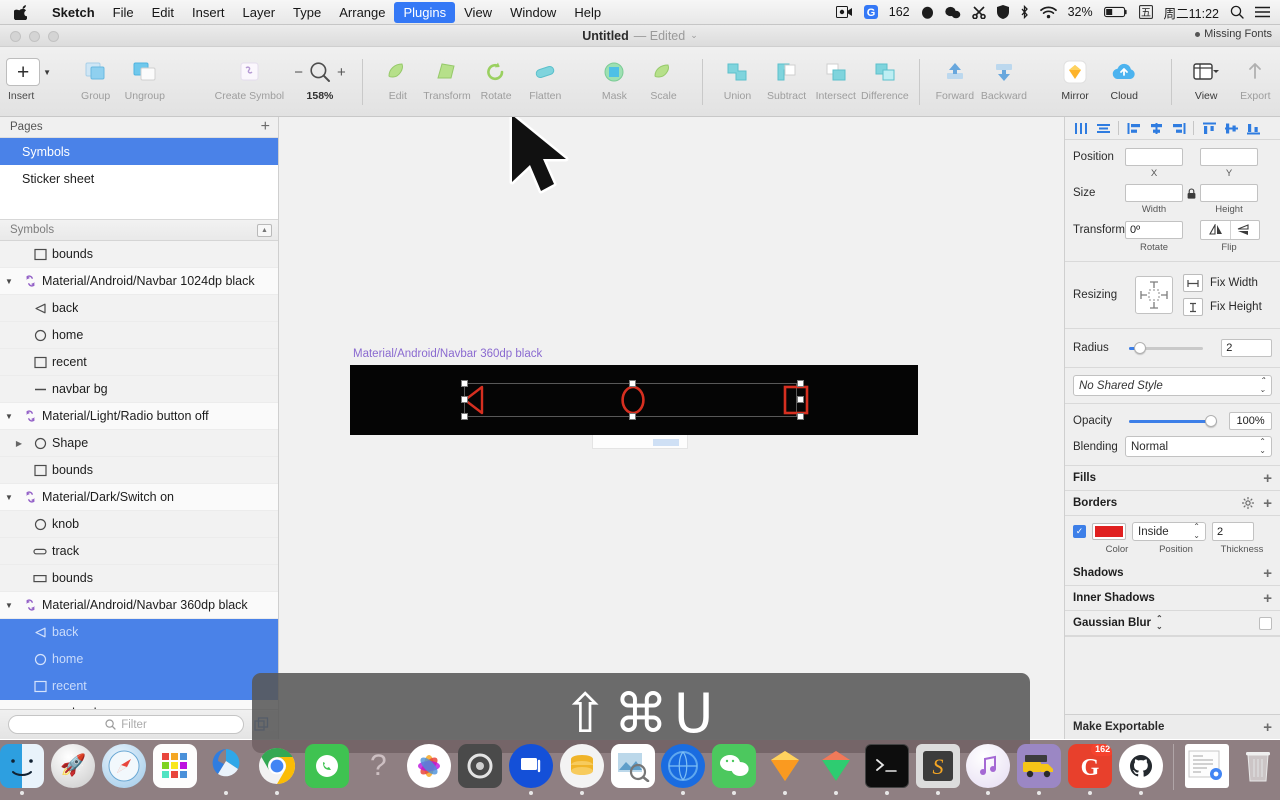  Describe the element at coordinates (1048, 12) in the screenshot. I see `wifi-icon` at that location.